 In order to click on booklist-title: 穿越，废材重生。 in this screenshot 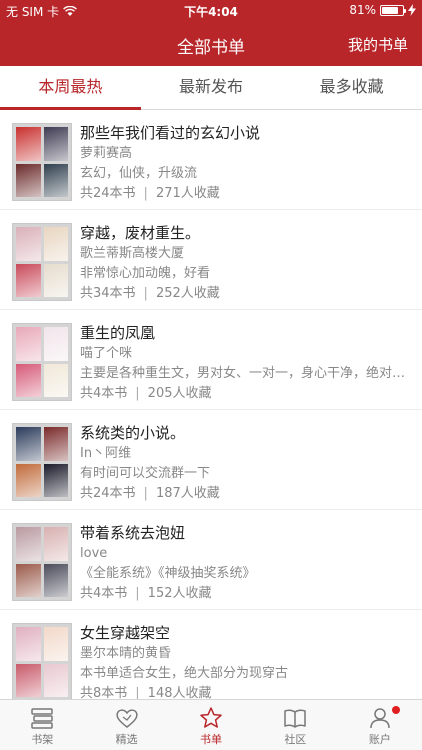, I will do `click(140, 233)`.